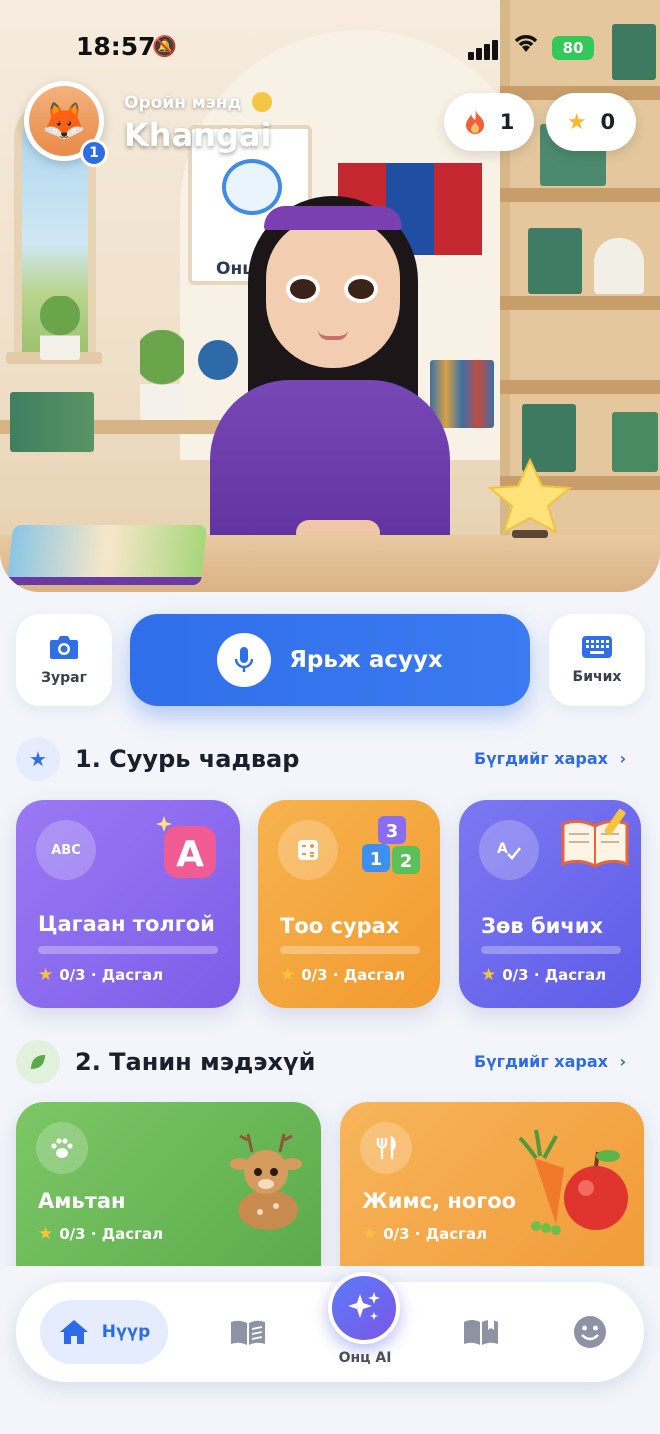 Image resolution: width=660 pixels, height=1434 pixels. What do you see at coordinates (218, 360) in the screenshot?
I see `globe` at bounding box center [218, 360].